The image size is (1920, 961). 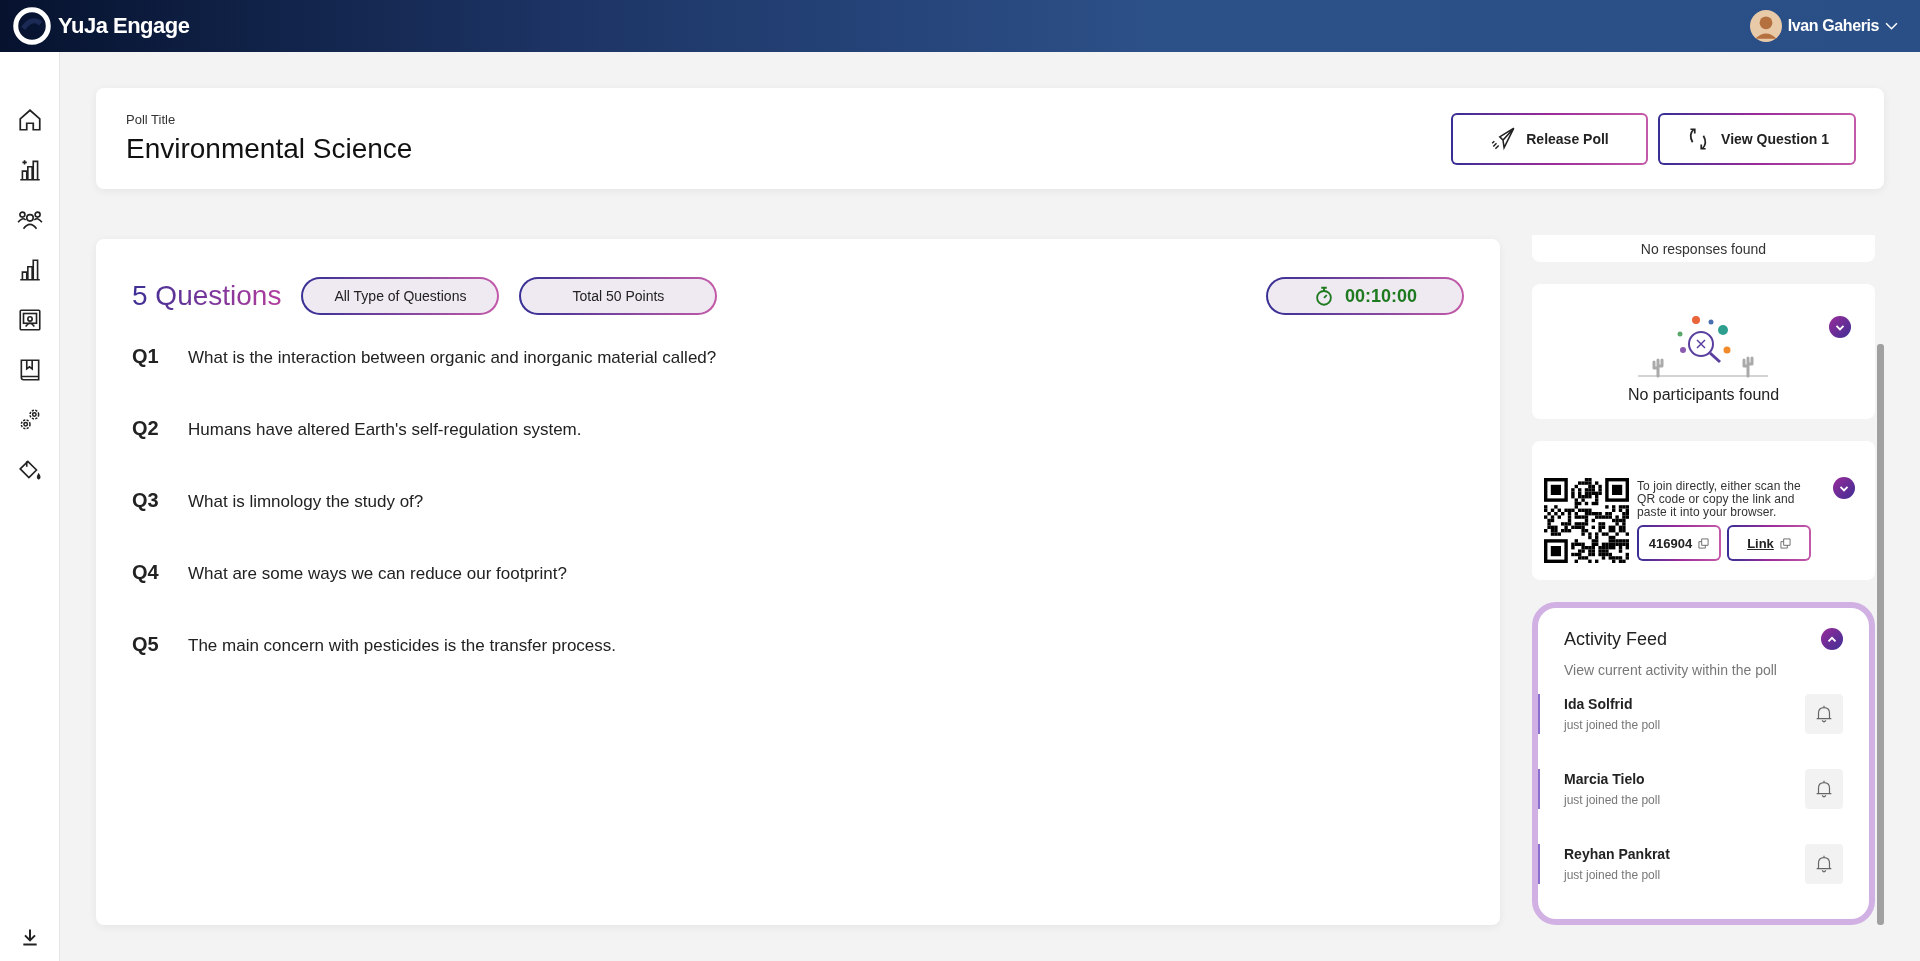 What do you see at coordinates (1503, 138) in the screenshot?
I see `paper-plane-icon` at bounding box center [1503, 138].